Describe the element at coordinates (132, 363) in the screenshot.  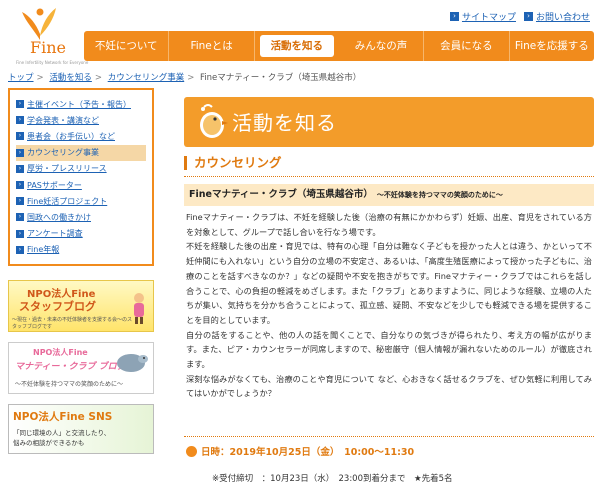
I see `manatee-icon` at that location.